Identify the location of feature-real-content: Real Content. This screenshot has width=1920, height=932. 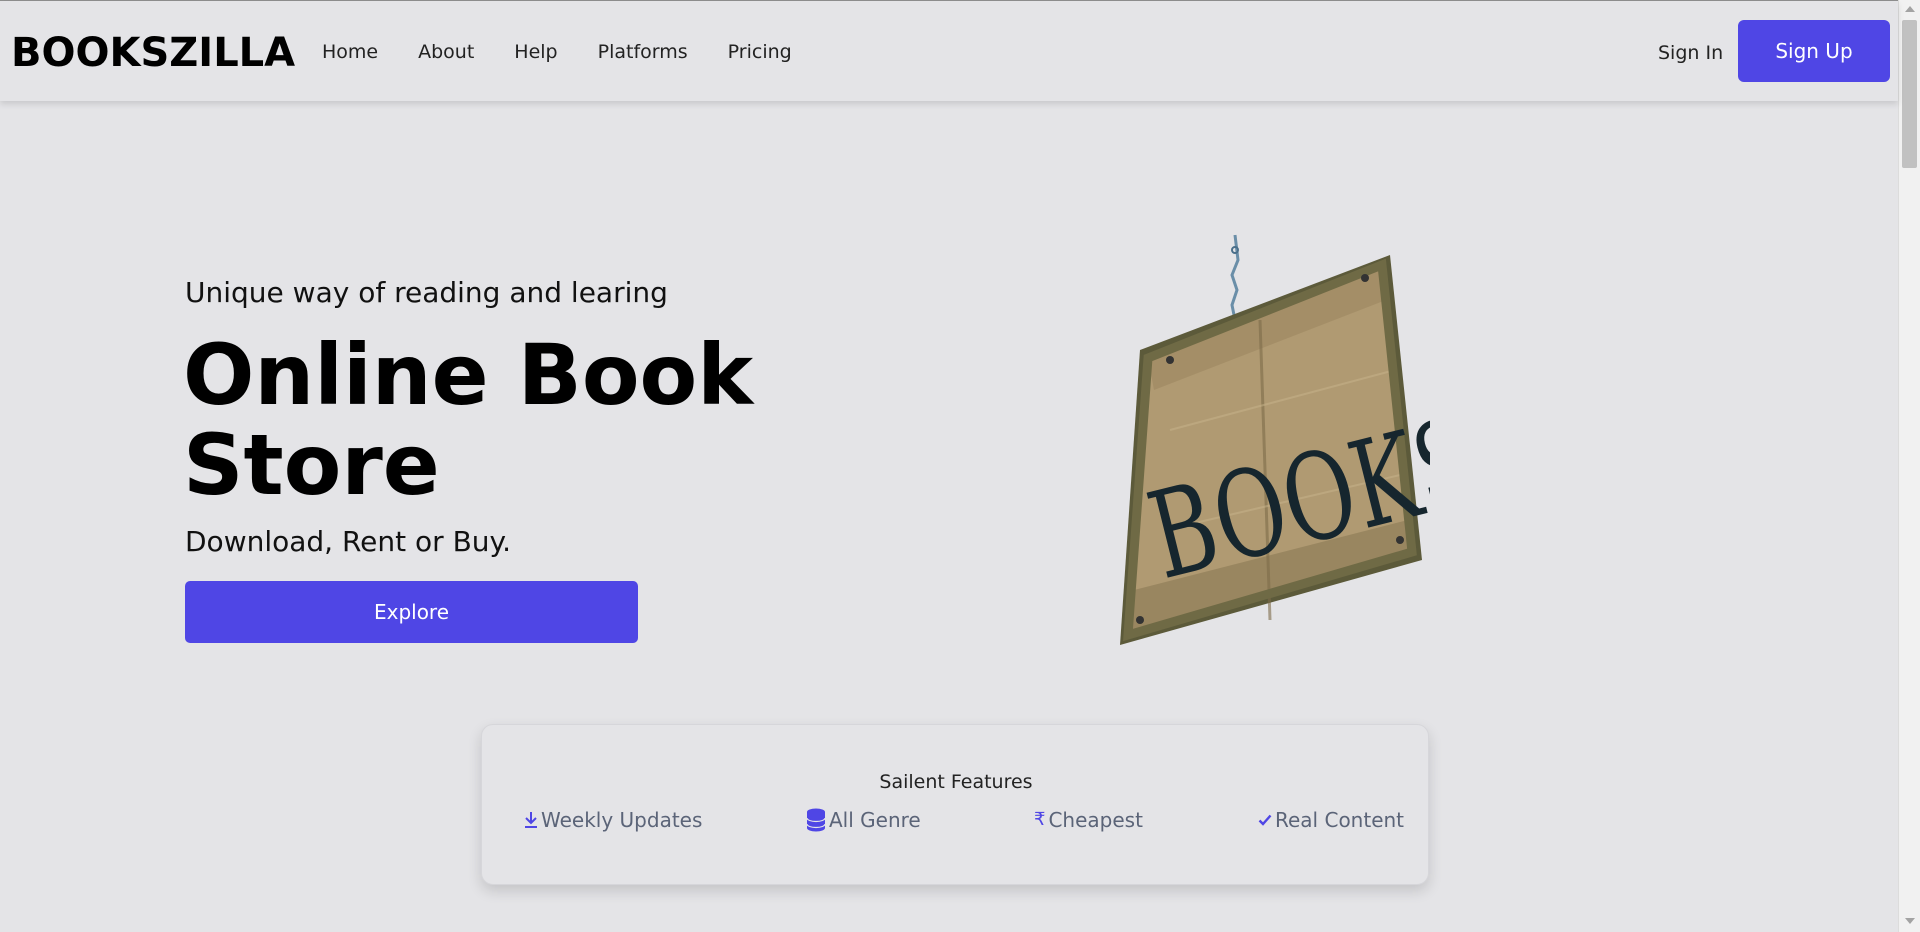
(1331, 820).